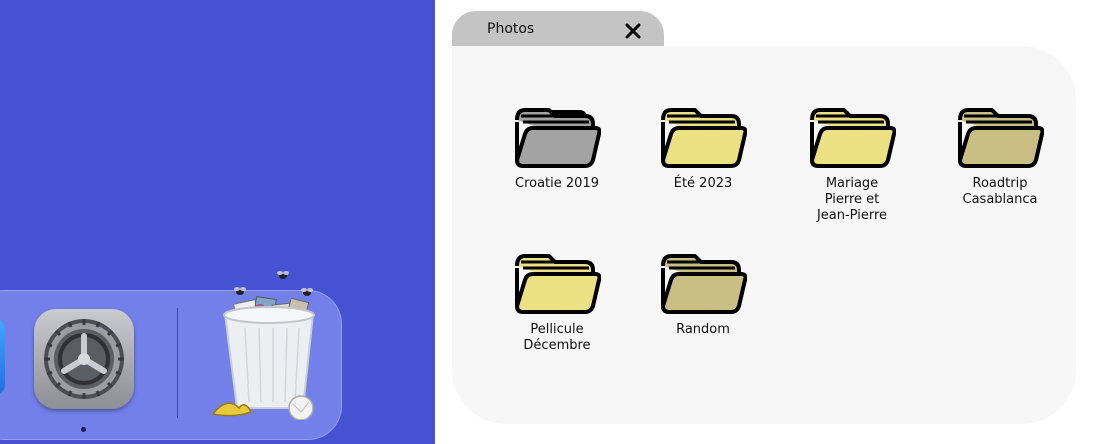  Describe the element at coordinates (633, 31) in the screenshot. I see `close-icon` at that location.